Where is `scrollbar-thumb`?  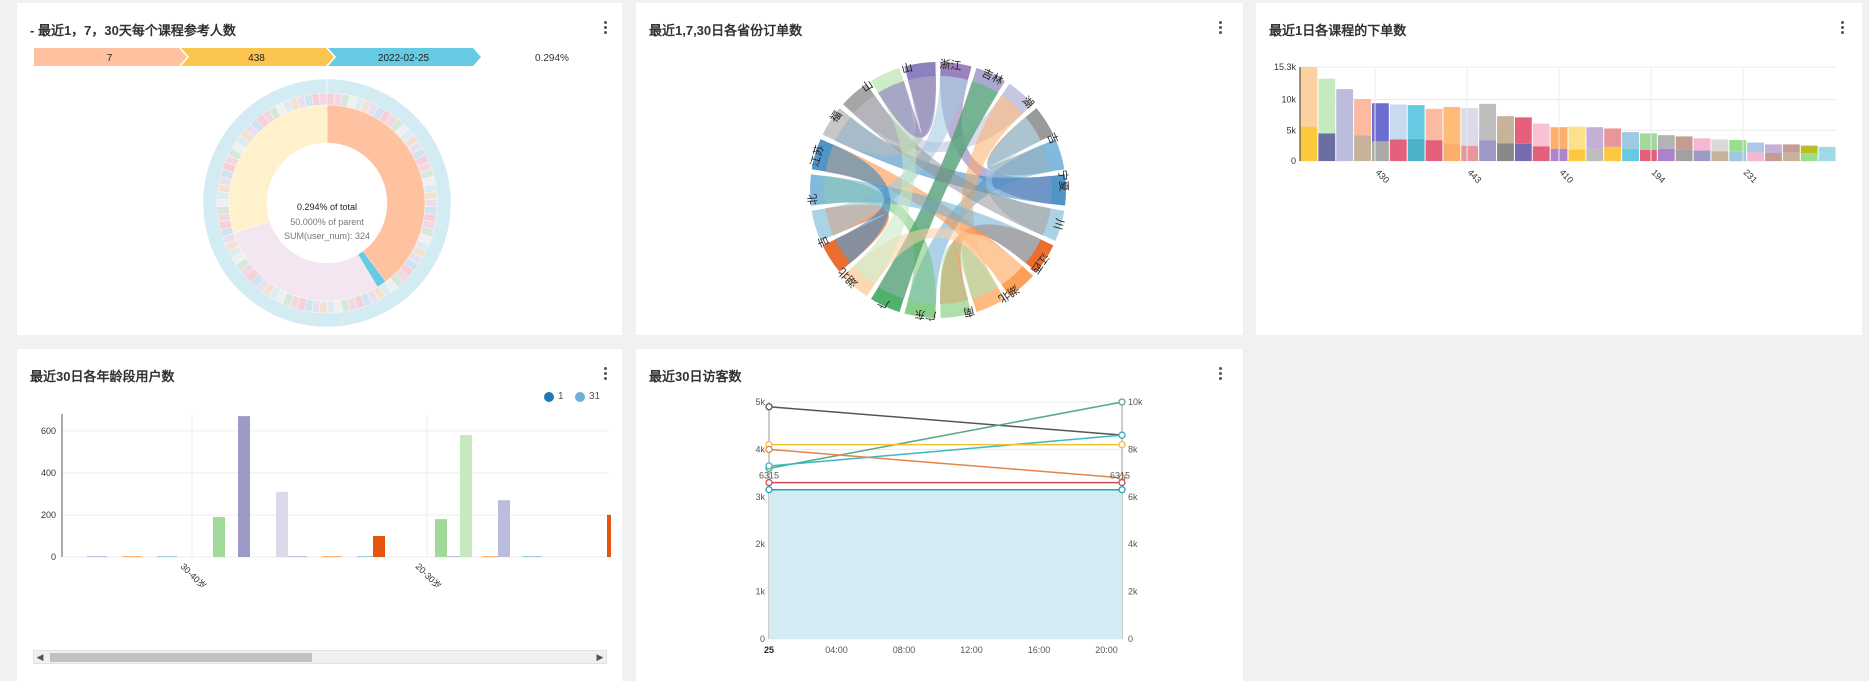 scrollbar-thumb is located at coordinates (181, 657).